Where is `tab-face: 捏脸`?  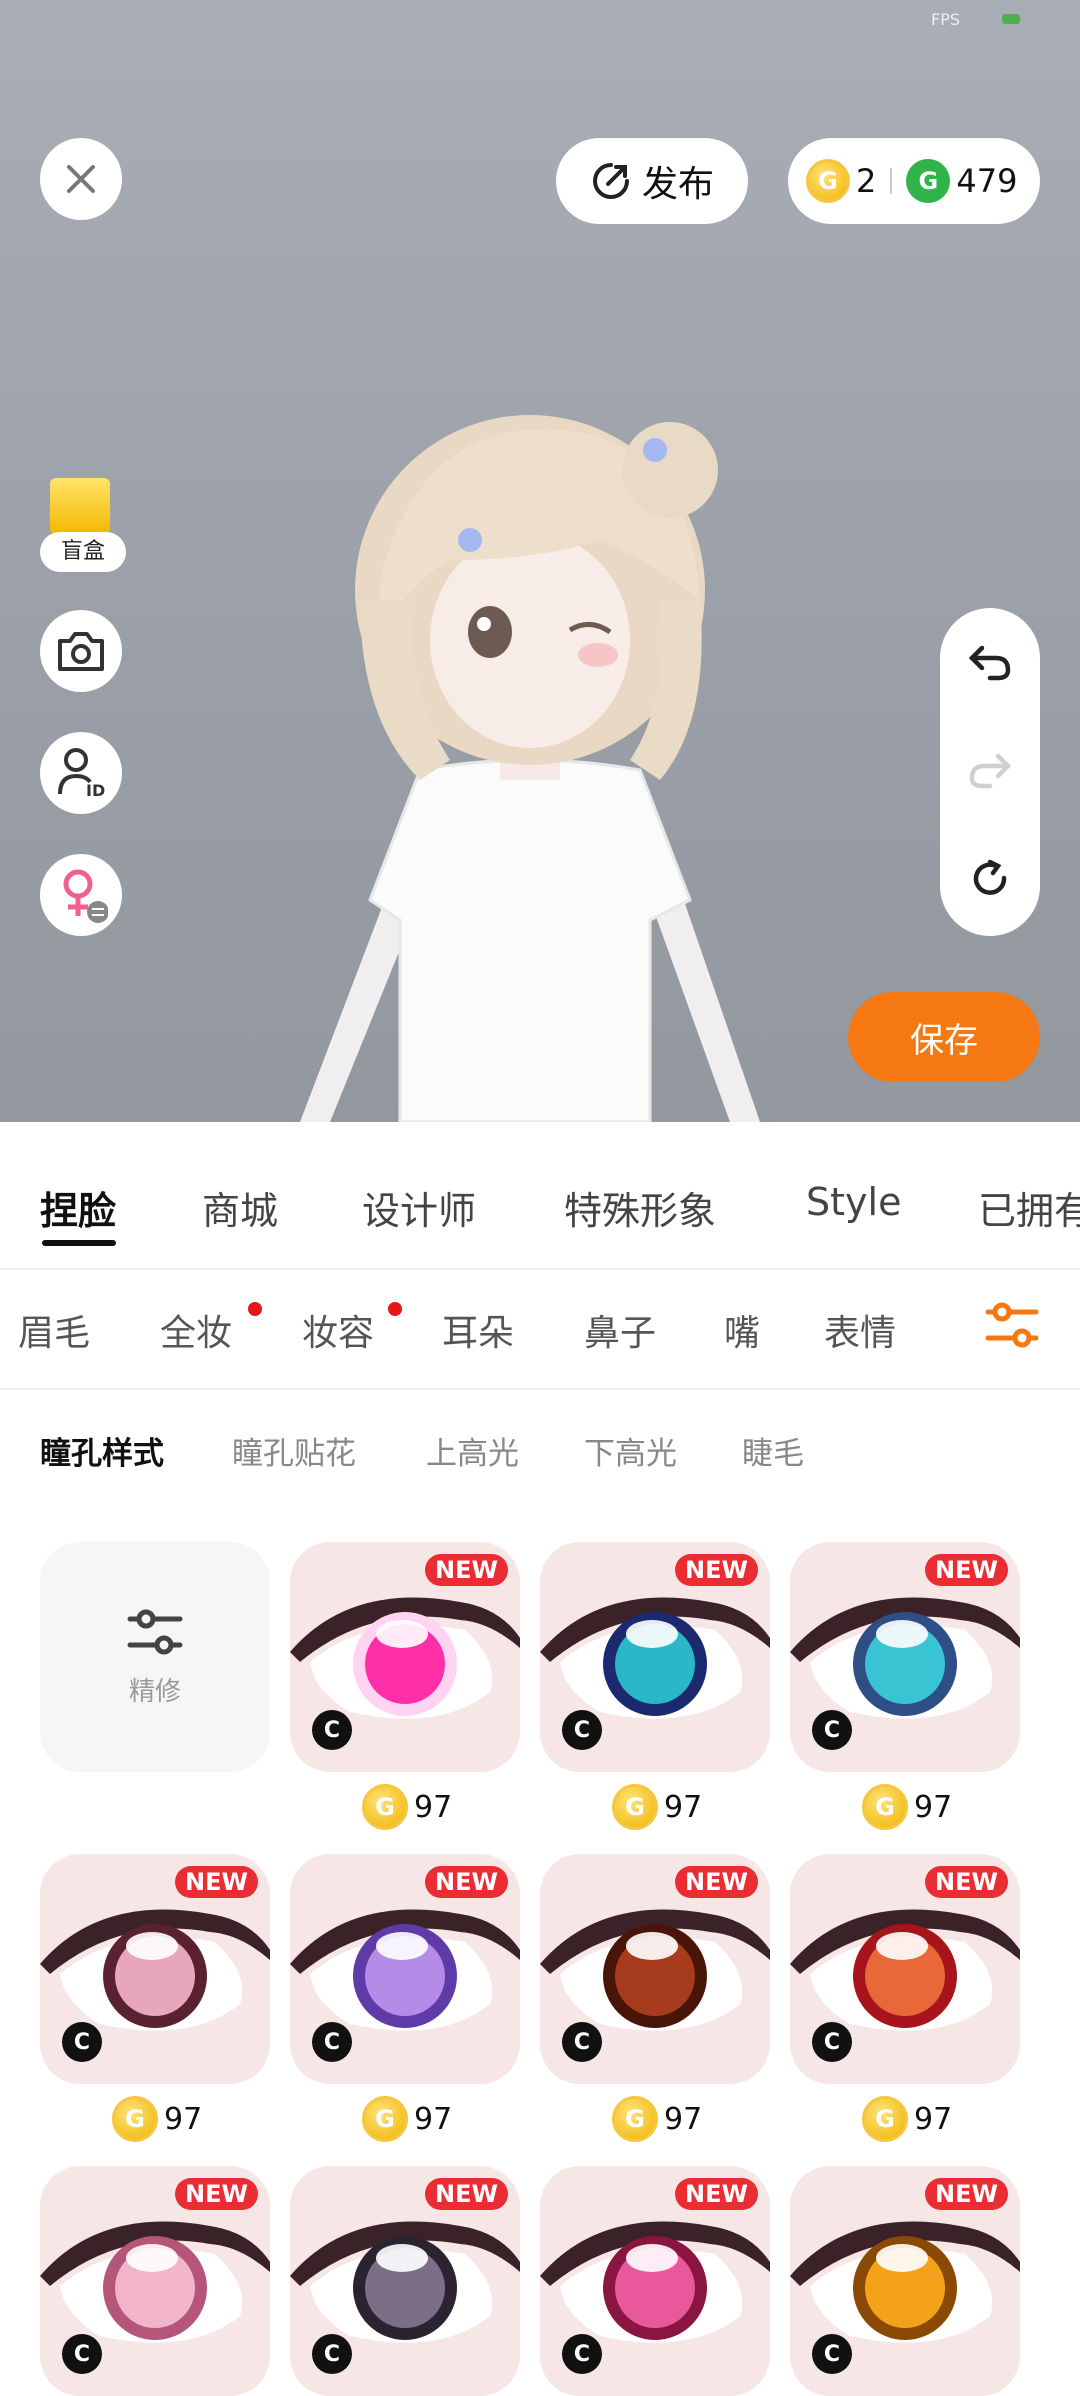
tab-face: 捏脸 is located at coordinates (78, 1207).